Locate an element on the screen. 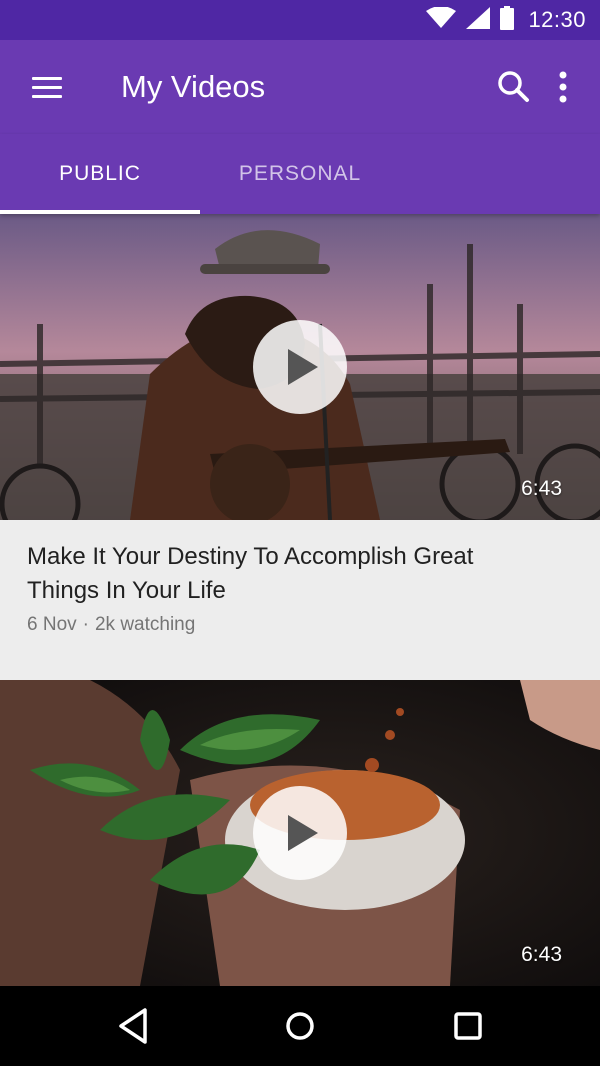  tab-public: PUBLIC is located at coordinates (100, 174).